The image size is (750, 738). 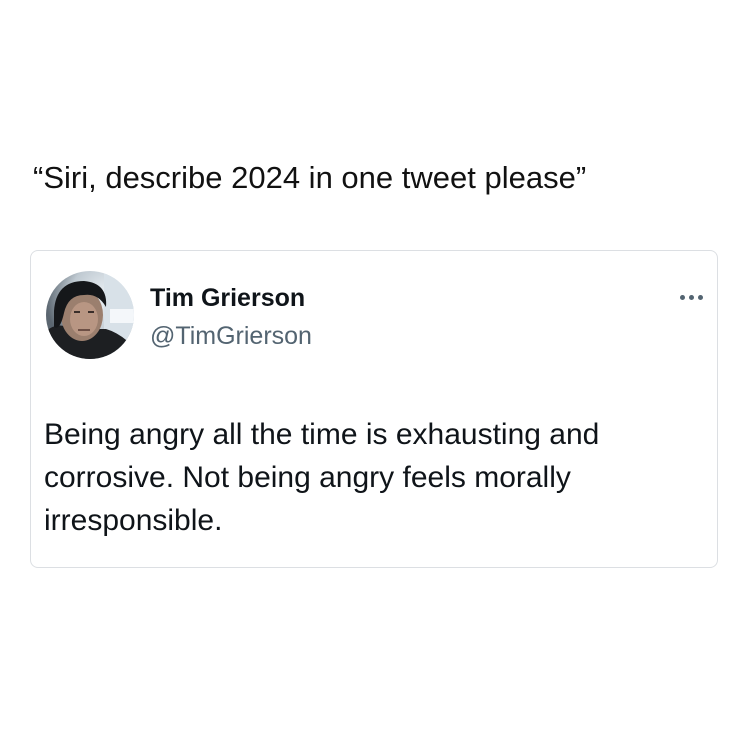 What do you see at coordinates (307, 477) in the screenshot?
I see `tweet-text-line: corrosive. Not being angry feels morally` at bounding box center [307, 477].